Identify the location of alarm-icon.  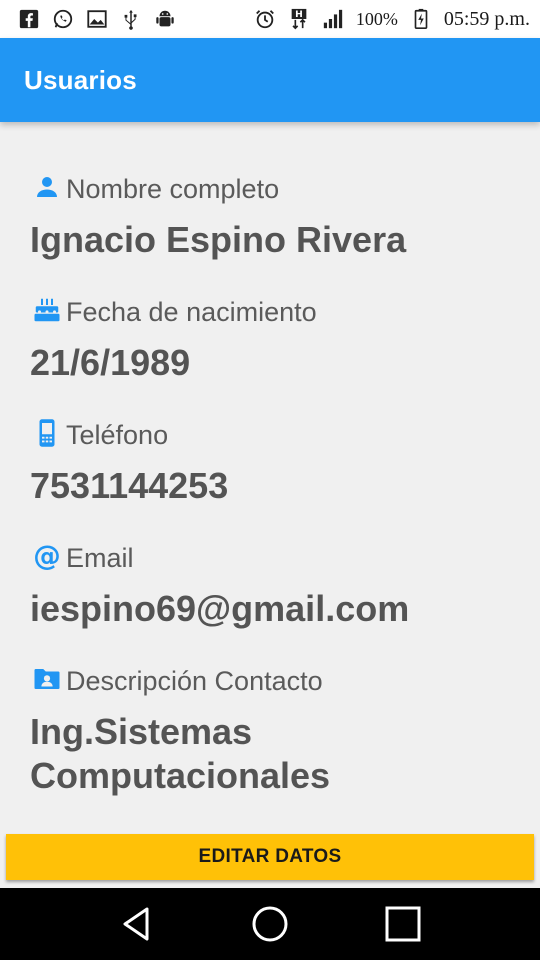
(265, 19).